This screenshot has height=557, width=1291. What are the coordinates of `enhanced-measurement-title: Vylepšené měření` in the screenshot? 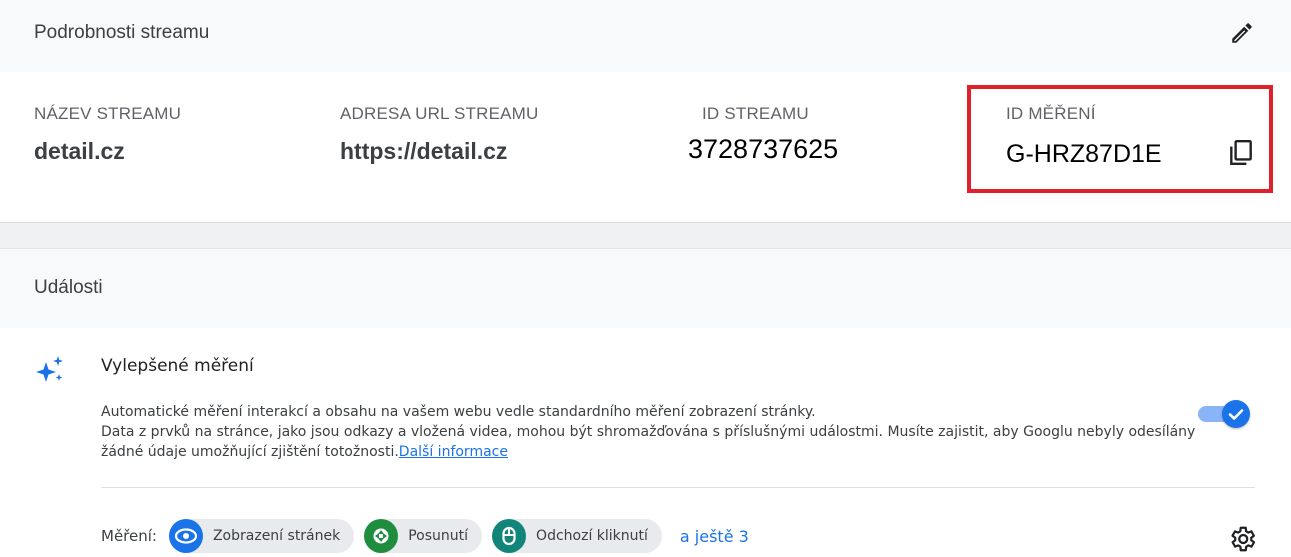 It's located at (177, 366).